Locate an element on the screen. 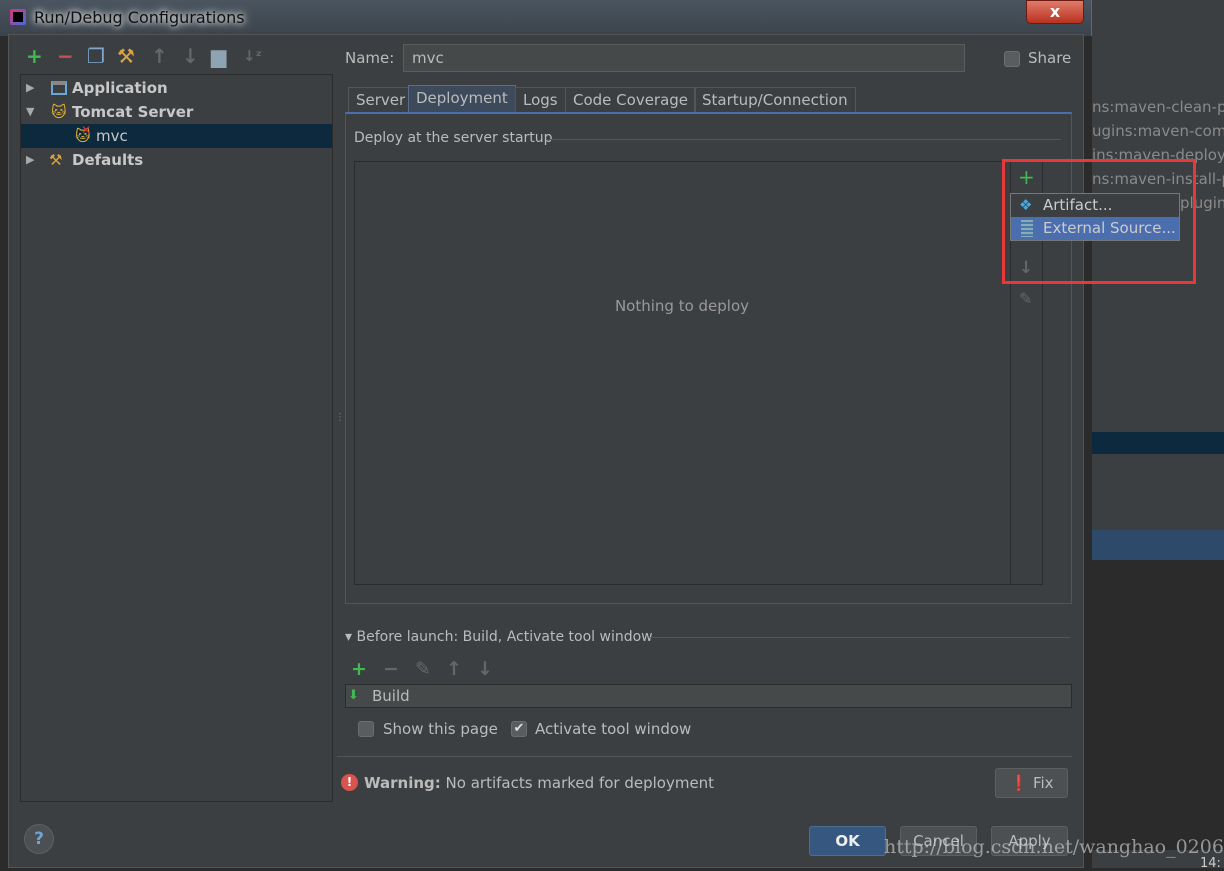 The height and width of the screenshot is (871, 1224). watermark: http://blog.csdn.net/wanghao_0206 is located at coordinates (1054, 847).